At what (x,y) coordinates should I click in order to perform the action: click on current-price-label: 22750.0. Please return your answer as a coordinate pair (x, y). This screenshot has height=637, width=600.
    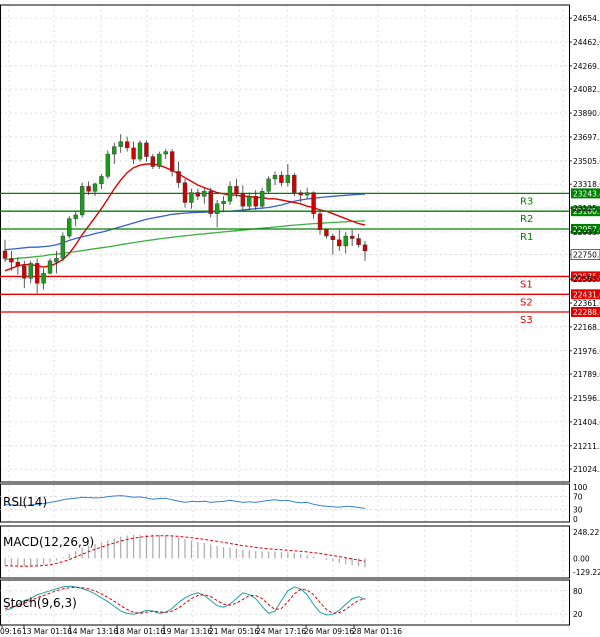
    Looking at the image, I should click on (586, 255).